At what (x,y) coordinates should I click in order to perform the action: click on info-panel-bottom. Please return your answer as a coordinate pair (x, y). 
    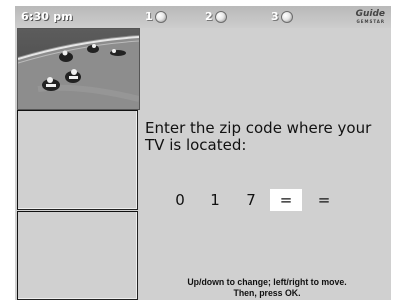
    Looking at the image, I should click on (77, 255).